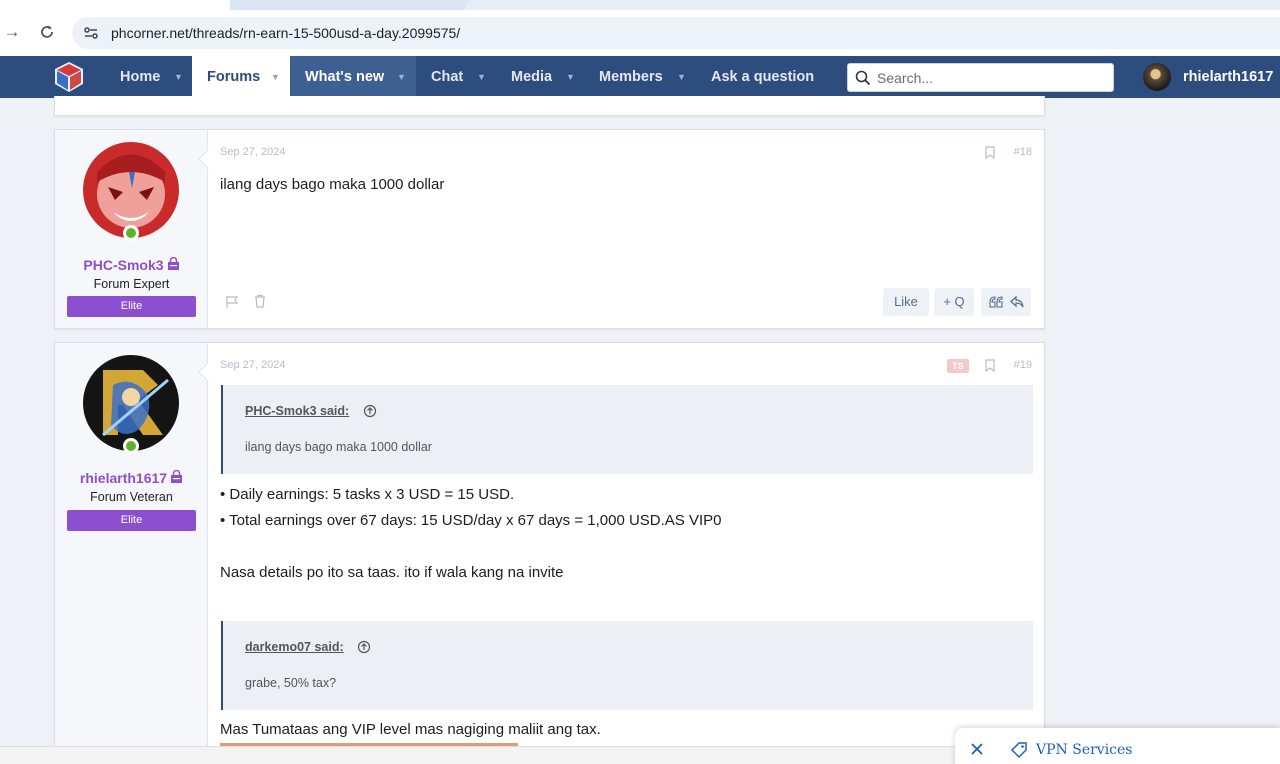  Describe the element at coordinates (123, 478) in the screenshot. I see `post-author-name-text: rhielarth1617` at that location.